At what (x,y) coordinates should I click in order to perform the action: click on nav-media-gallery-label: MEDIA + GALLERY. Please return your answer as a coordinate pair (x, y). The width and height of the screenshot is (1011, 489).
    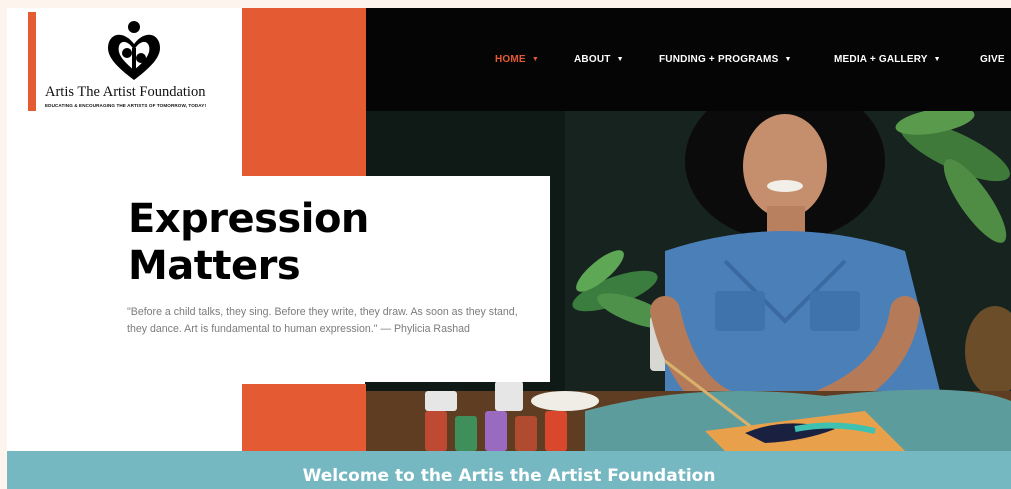
    Looking at the image, I should click on (881, 59).